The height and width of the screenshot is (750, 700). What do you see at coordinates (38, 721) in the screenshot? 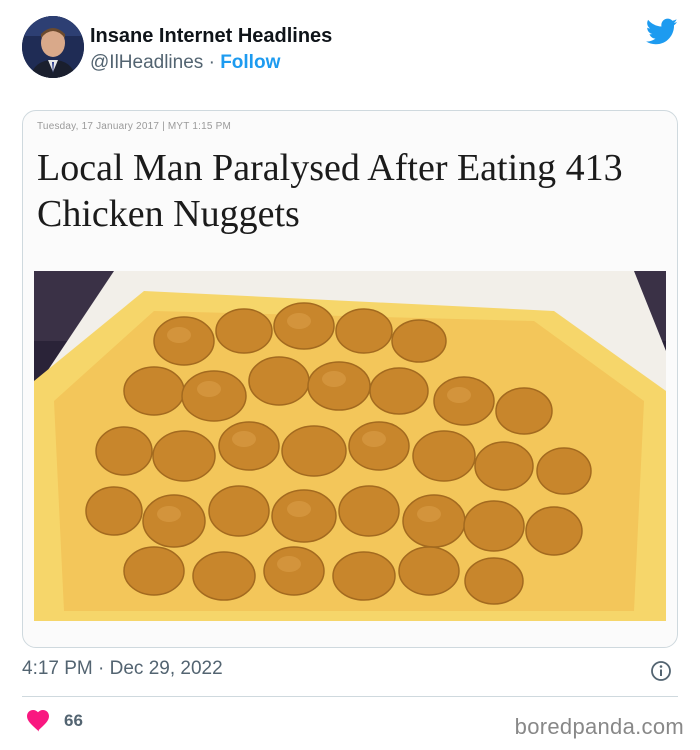
I see `heart-icon` at bounding box center [38, 721].